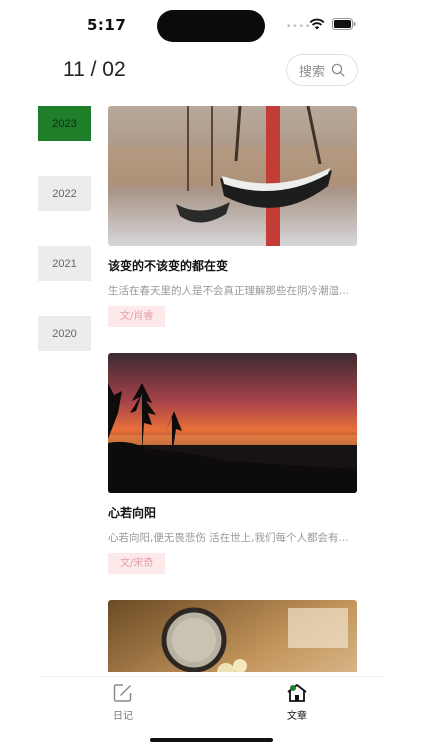 This screenshot has height=750, width=422. What do you see at coordinates (233, 512) in the screenshot?
I see `article-title: 心若向阳` at bounding box center [233, 512].